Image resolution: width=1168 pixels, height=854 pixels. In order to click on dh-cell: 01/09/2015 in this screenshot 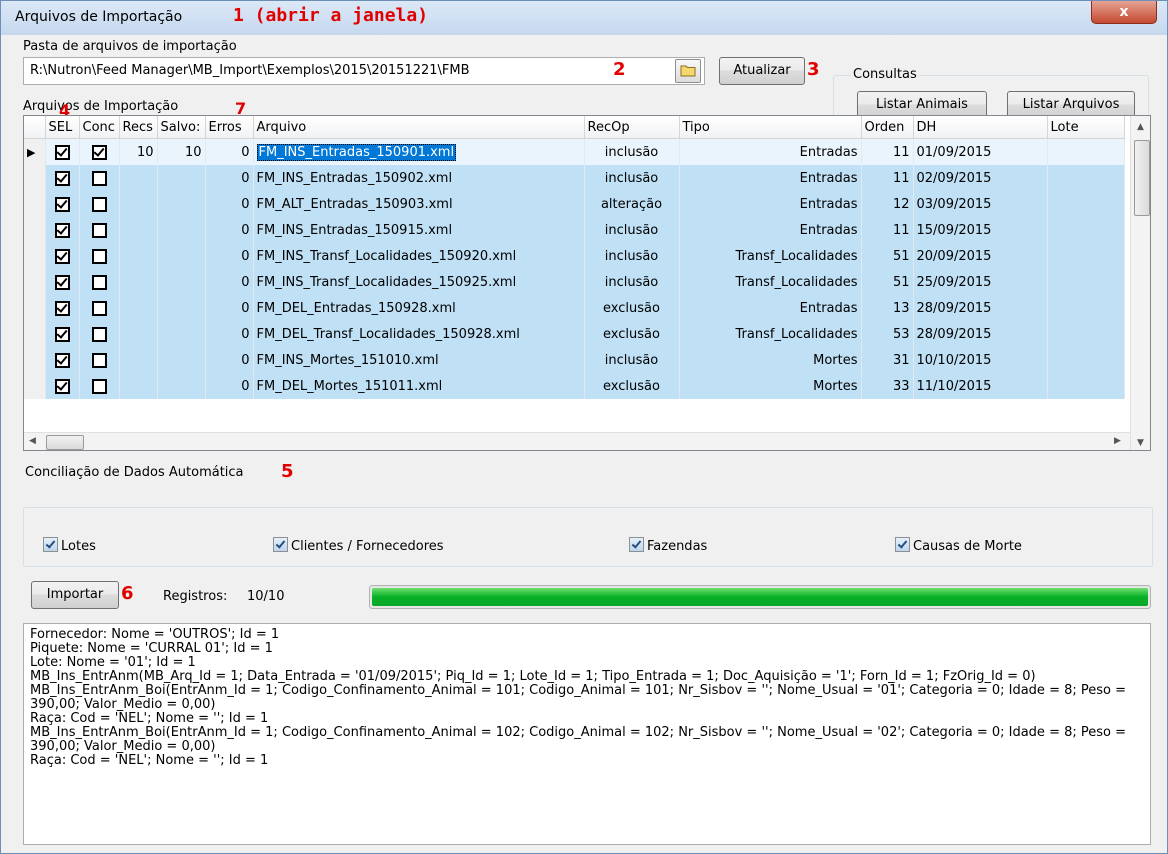, I will do `click(980, 151)`.